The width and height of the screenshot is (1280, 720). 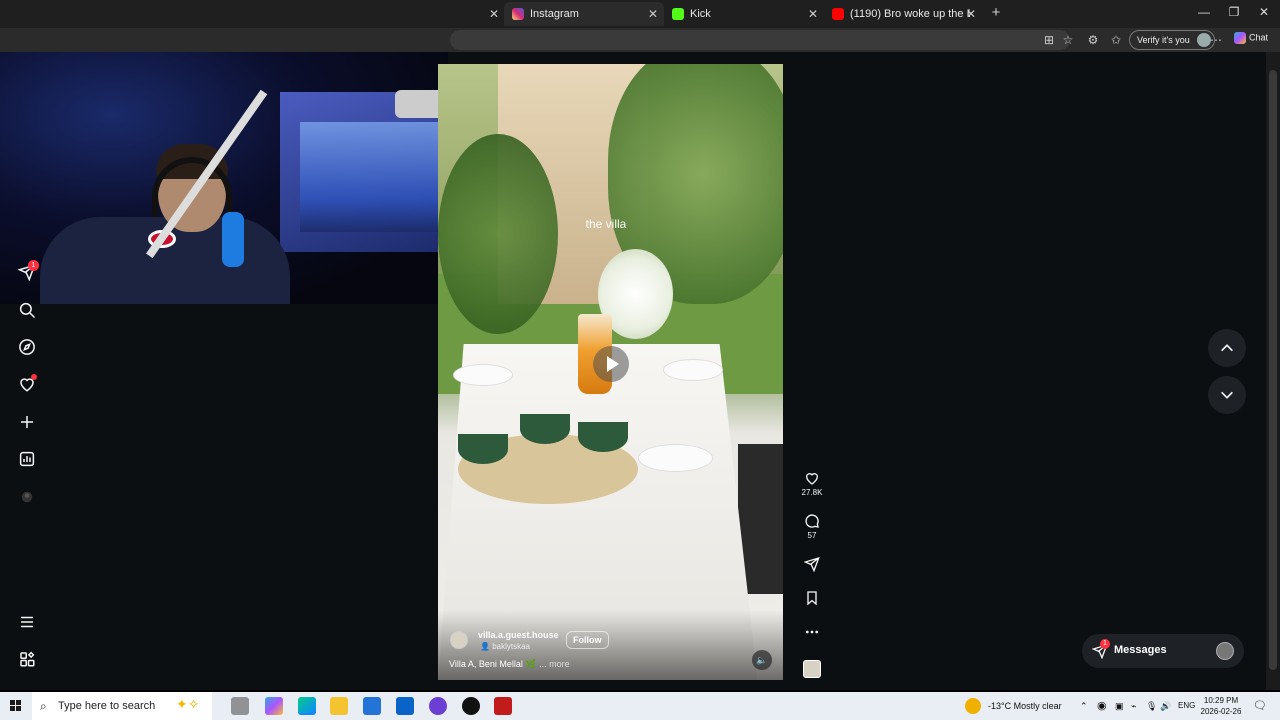 What do you see at coordinates (973, 706) in the screenshot?
I see `weather-moon-icon` at bounding box center [973, 706].